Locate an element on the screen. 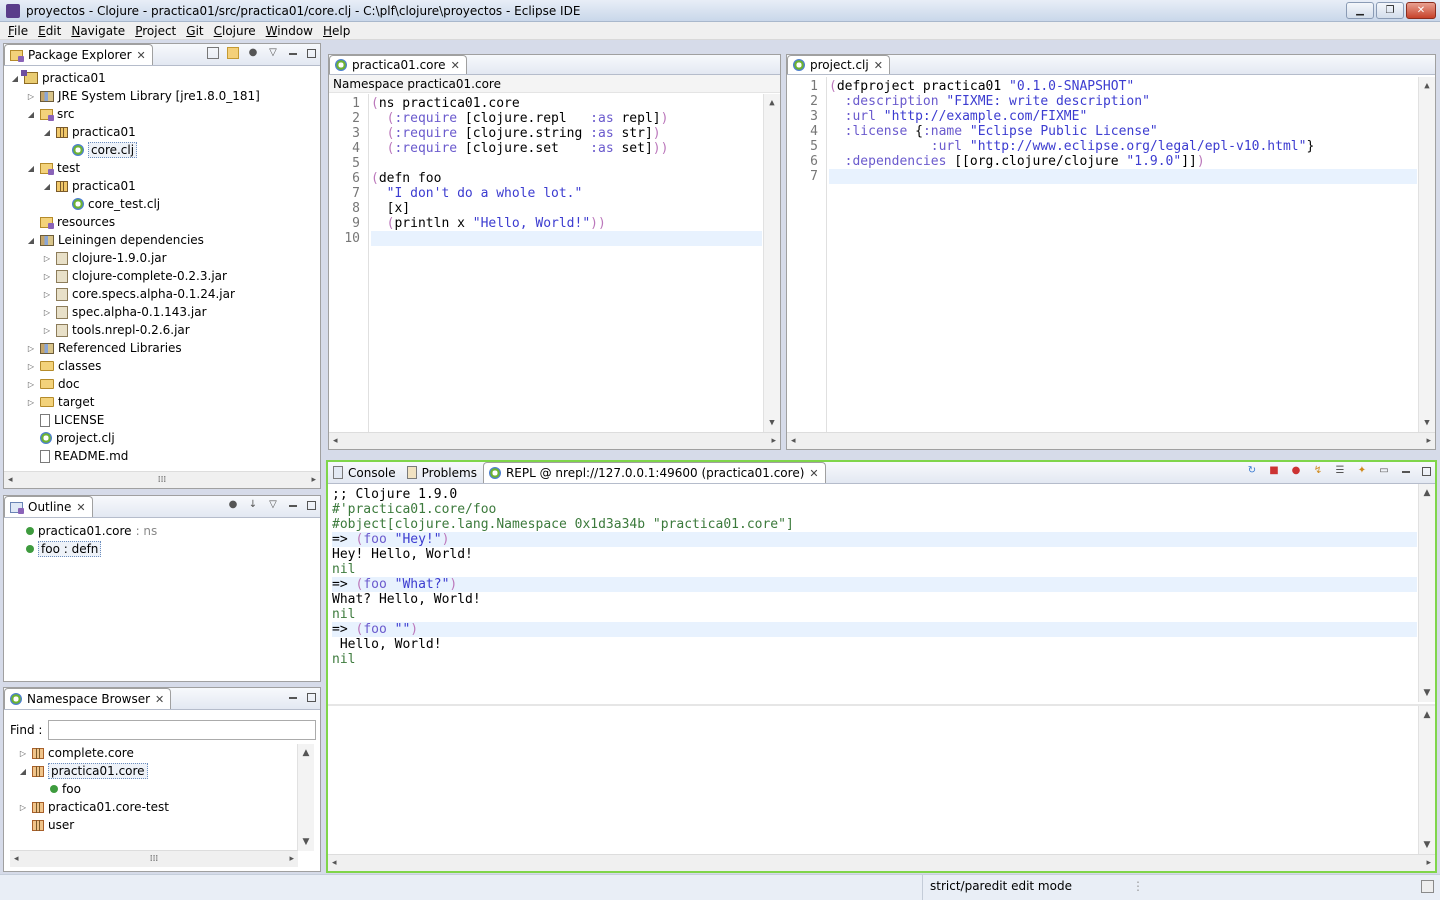  new-repl-icon: ✦ is located at coordinates (1362, 471).